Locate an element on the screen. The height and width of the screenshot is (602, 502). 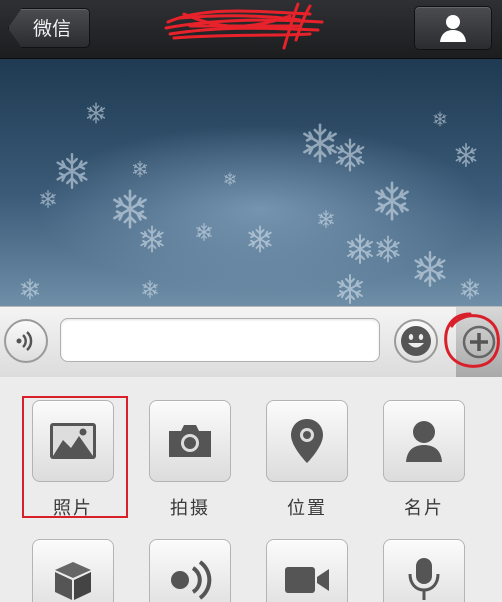
microphone-tile is located at coordinates (424, 570).